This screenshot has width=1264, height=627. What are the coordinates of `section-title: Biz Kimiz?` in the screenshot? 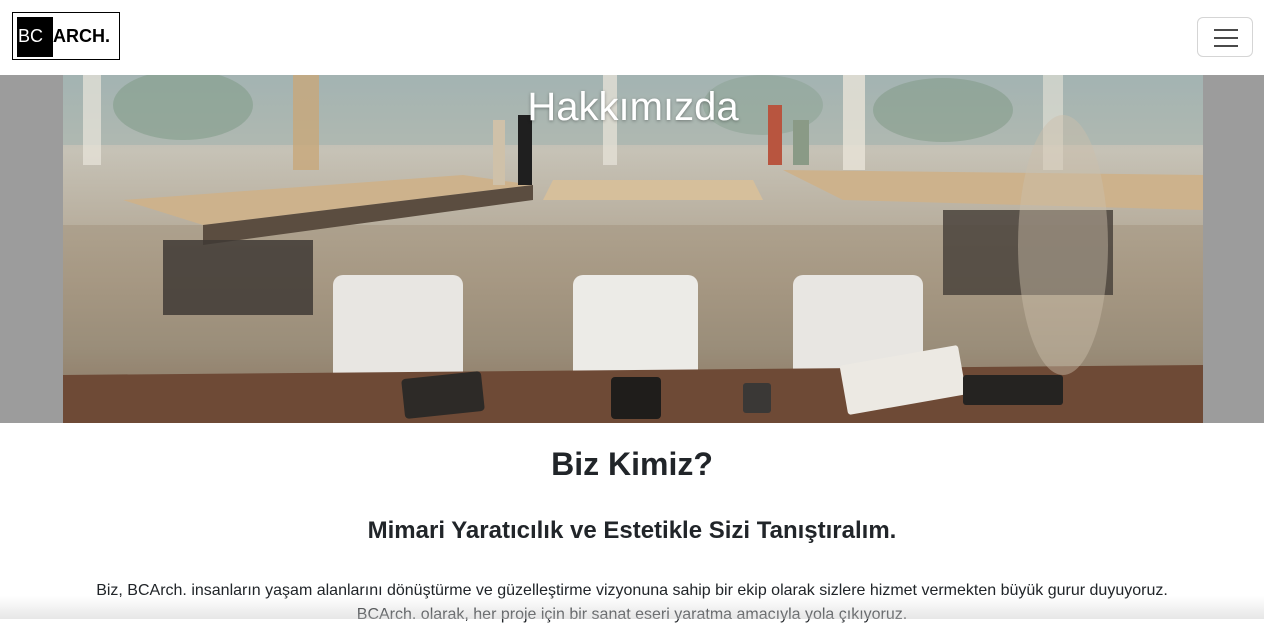 It's located at (632, 464).